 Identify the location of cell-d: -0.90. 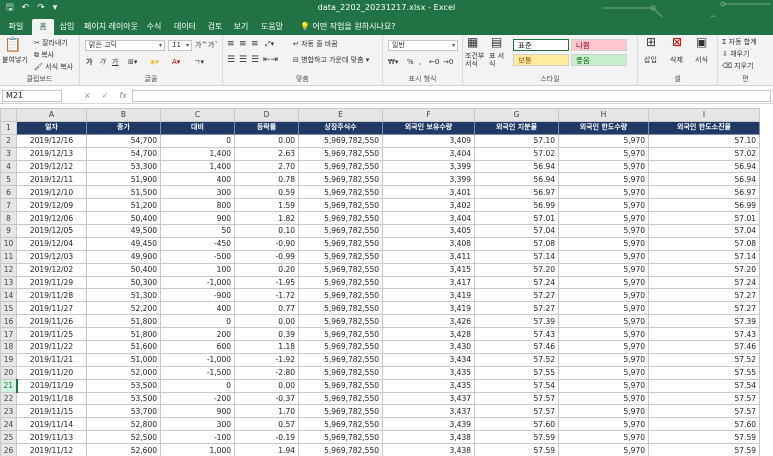
(266, 243).